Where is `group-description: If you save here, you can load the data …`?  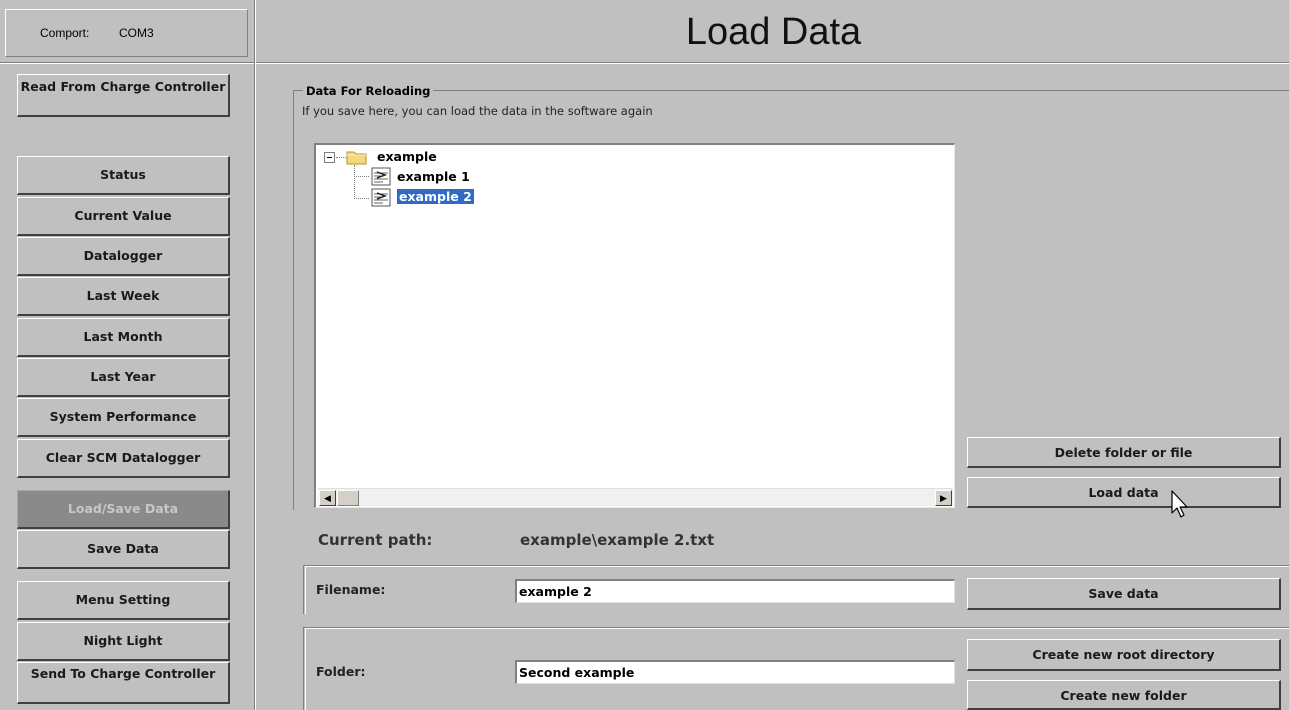 group-description: If you save here, you can load the data … is located at coordinates (477, 111).